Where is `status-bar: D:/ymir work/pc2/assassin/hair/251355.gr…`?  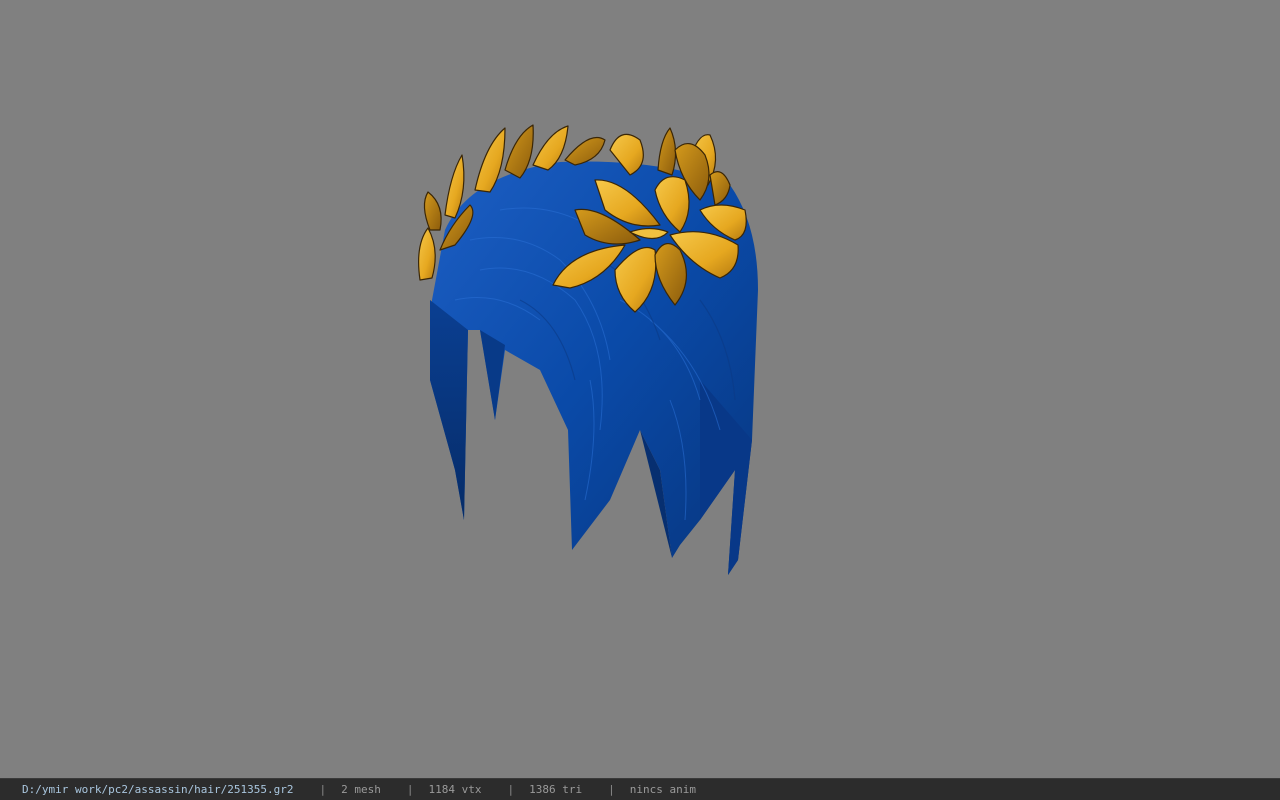
status-bar: D:/ymir work/pc2/assassin/hair/251355.gr… is located at coordinates (640, 789).